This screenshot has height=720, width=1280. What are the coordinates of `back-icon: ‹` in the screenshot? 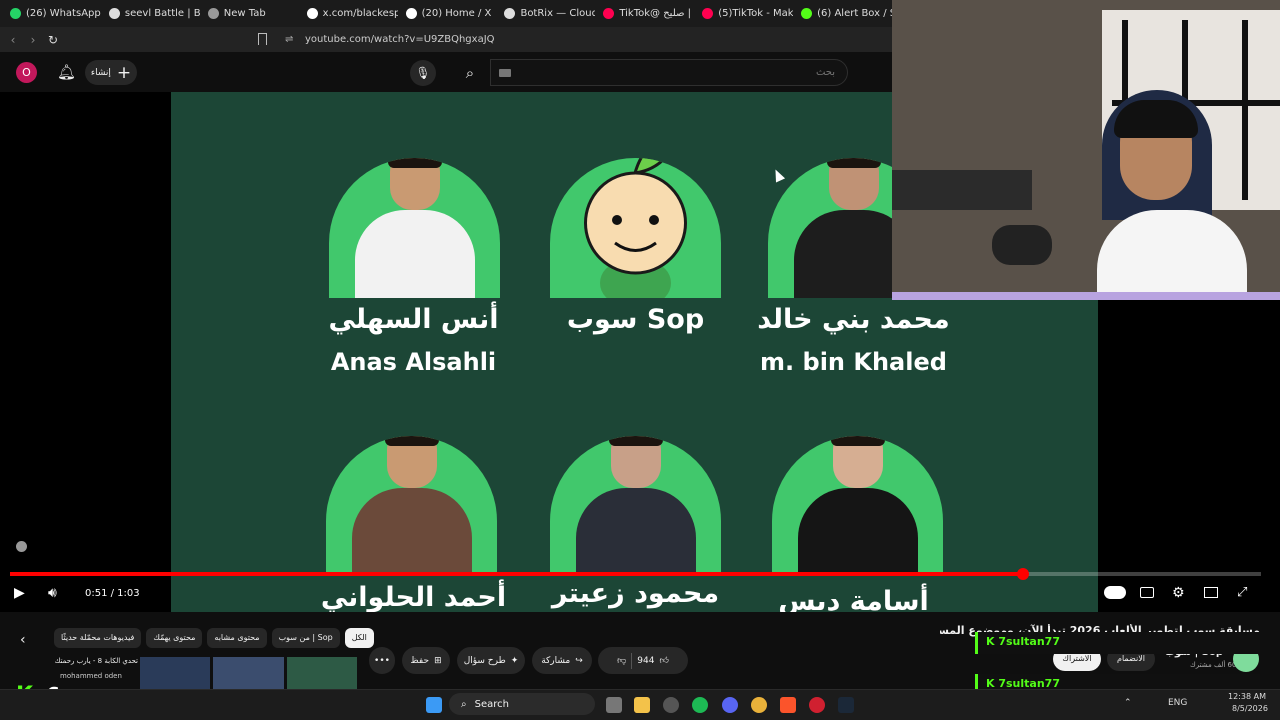 It's located at (13, 40).